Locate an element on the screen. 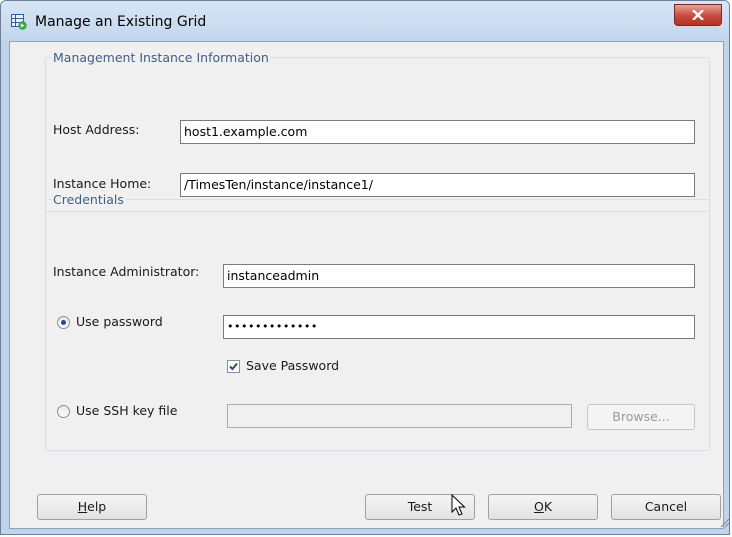 The width and height of the screenshot is (732, 537). help-button: Help is located at coordinates (92, 507).